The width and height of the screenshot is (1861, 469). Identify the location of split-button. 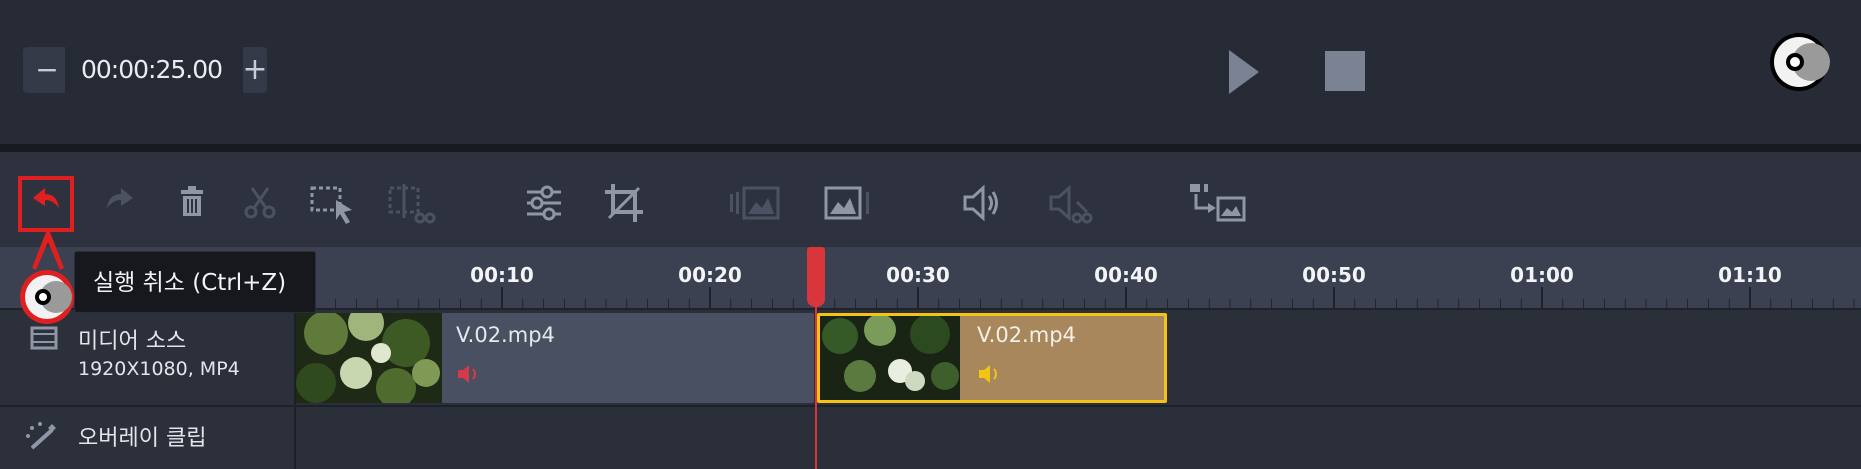
(410, 203).